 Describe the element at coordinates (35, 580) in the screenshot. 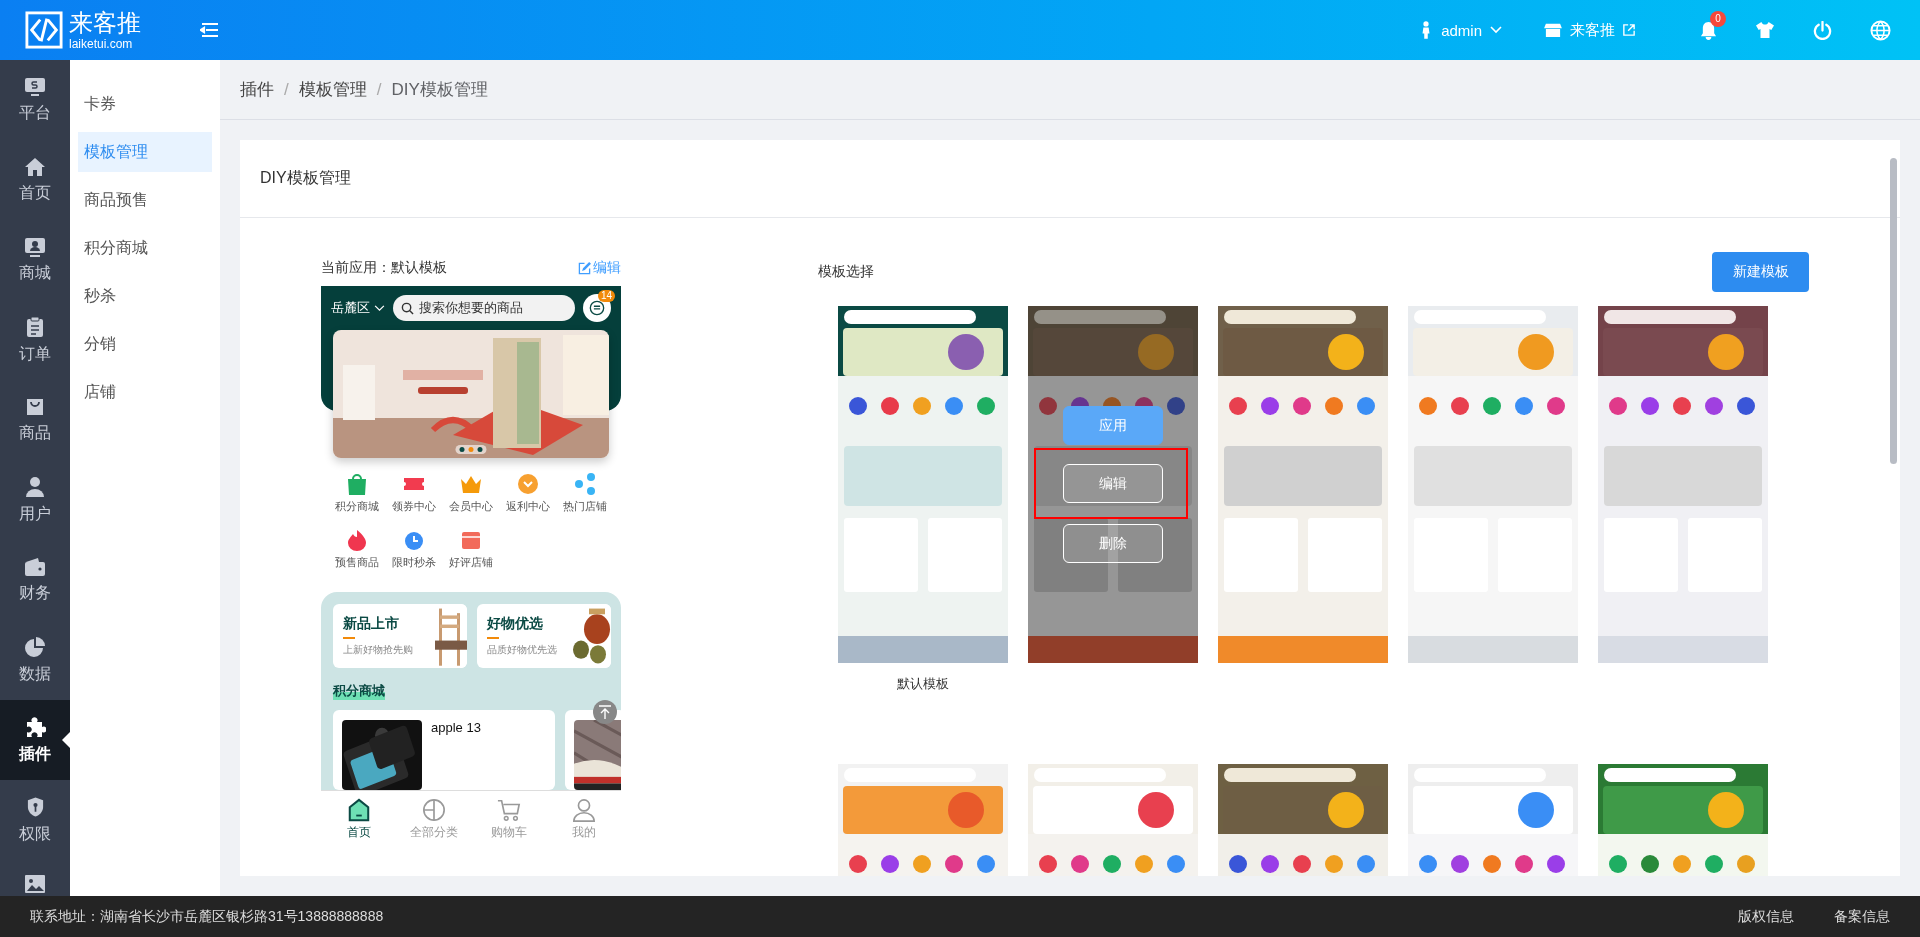

I see `sidebar-item: 财务` at that location.